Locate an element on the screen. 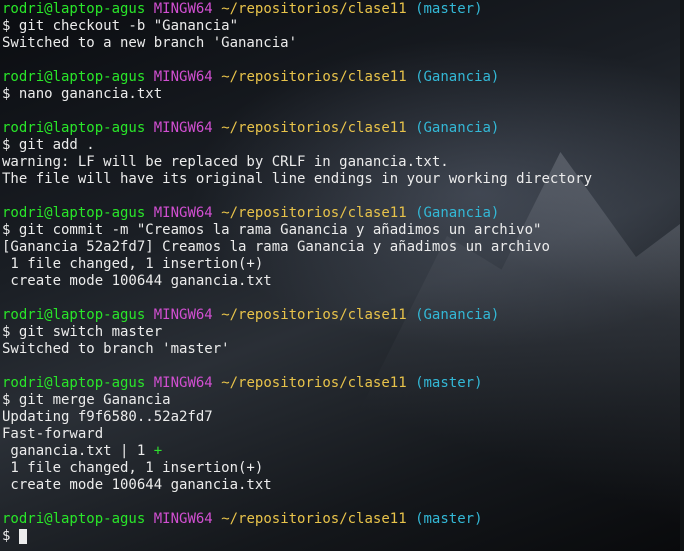 Image resolution: width=684 pixels, height=551 pixels. output-line: Updating f9f6580..52a2fd7 is located at coordinates (107, 417).